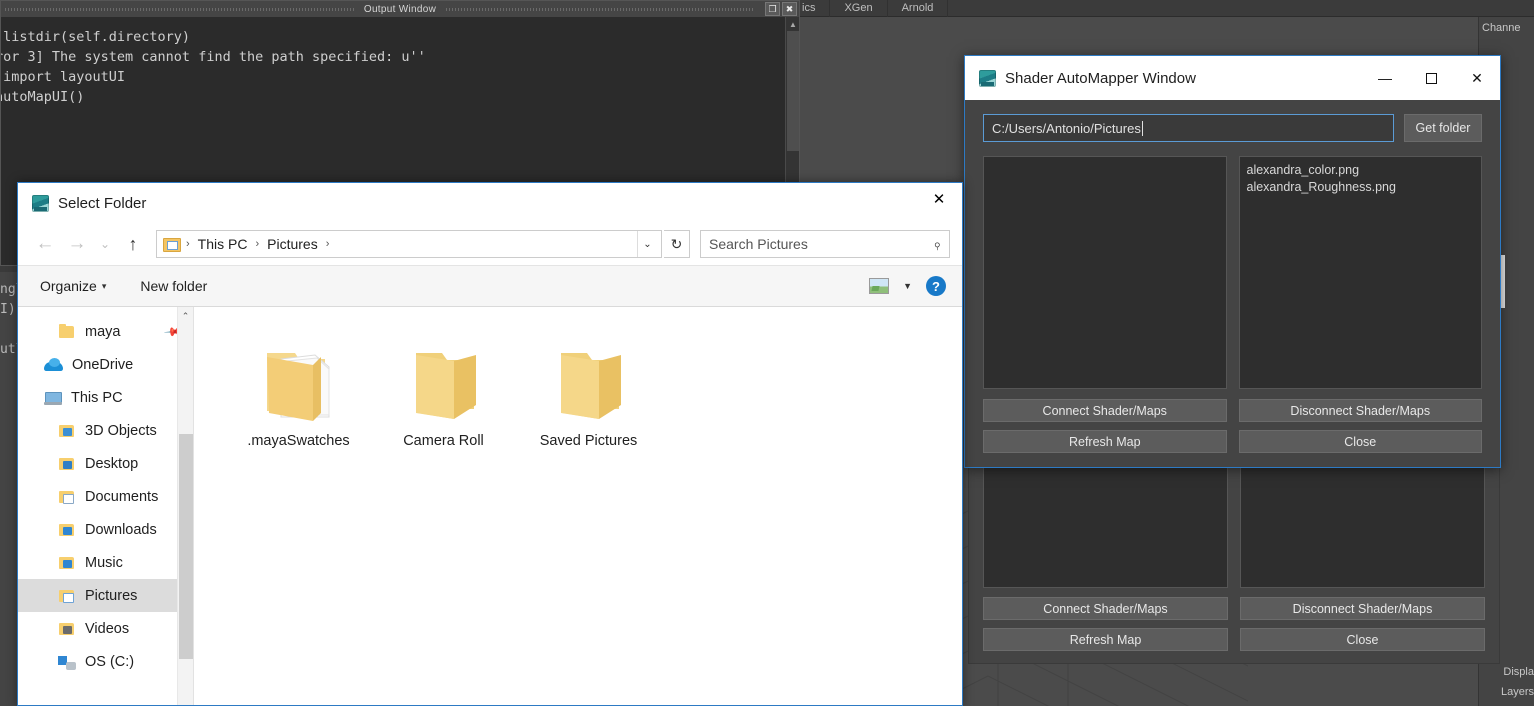 This screenshot has height=706, width=1534. What do you see at coordinates (825, 244) in the screenshot?
I see `search-input: Search Pictures ⌕` at bounding box center [825, 244].